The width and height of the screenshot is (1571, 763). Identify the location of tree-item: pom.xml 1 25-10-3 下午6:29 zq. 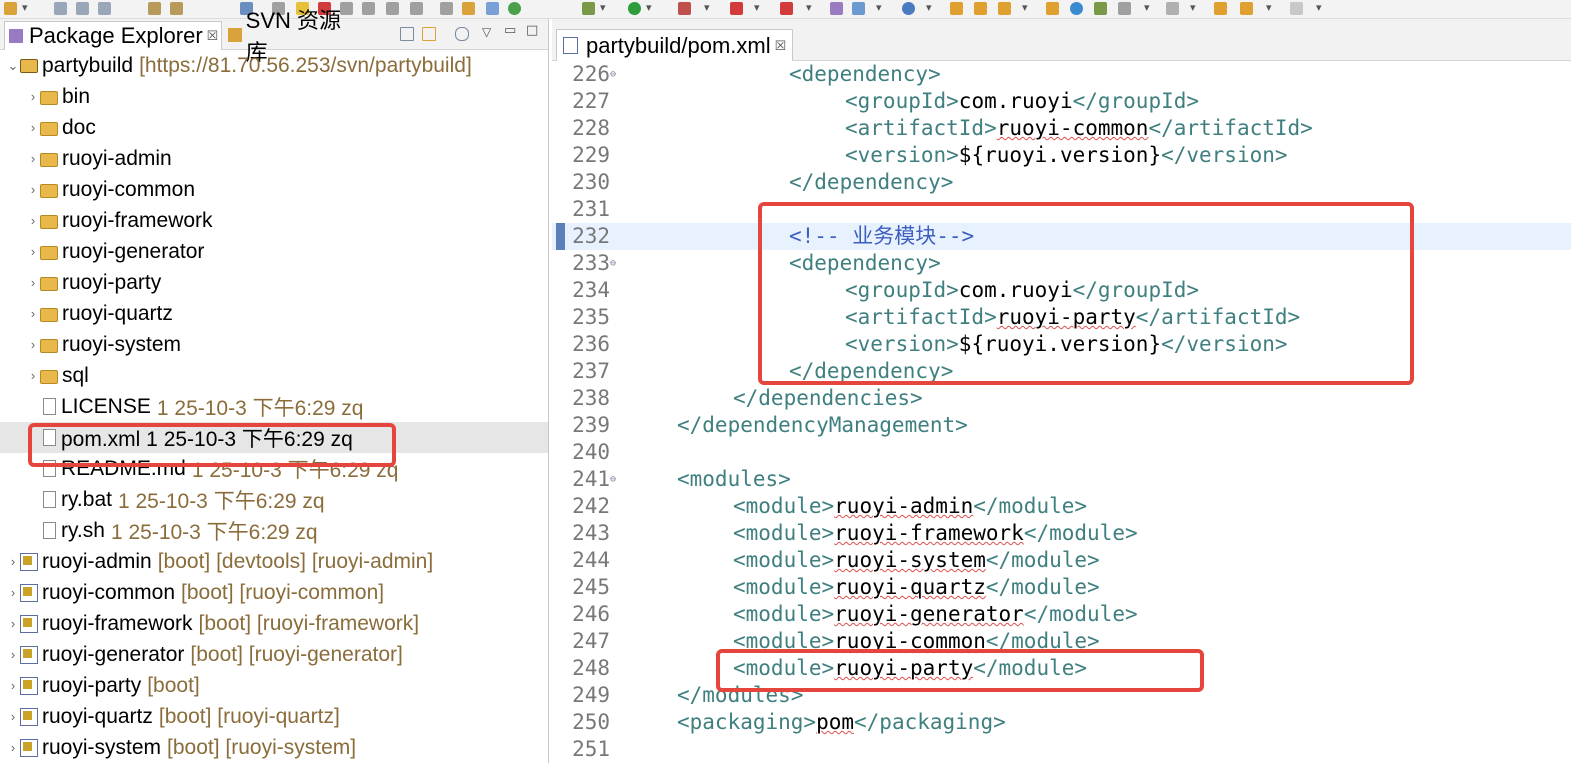
(274, 437).